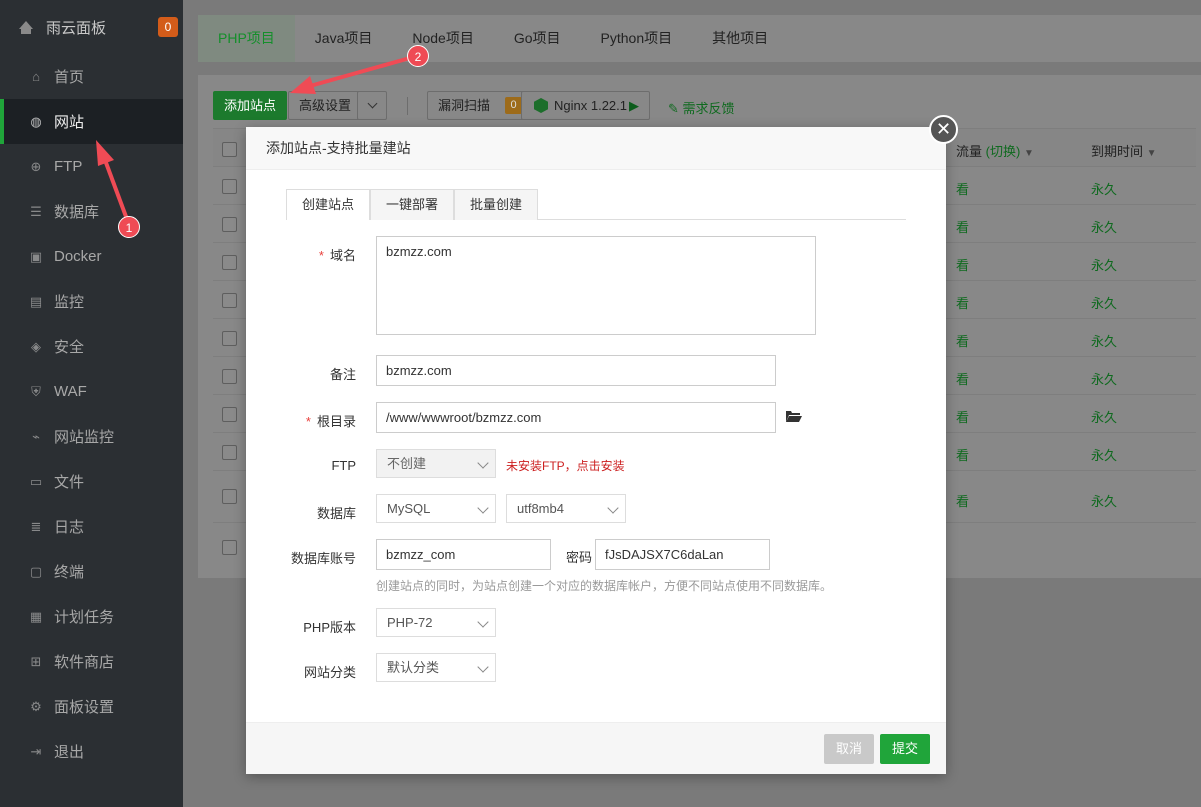  Describe the element at coordinates (342, 255) in the screenshot. I see `domain-label-text: 域名` at that location.